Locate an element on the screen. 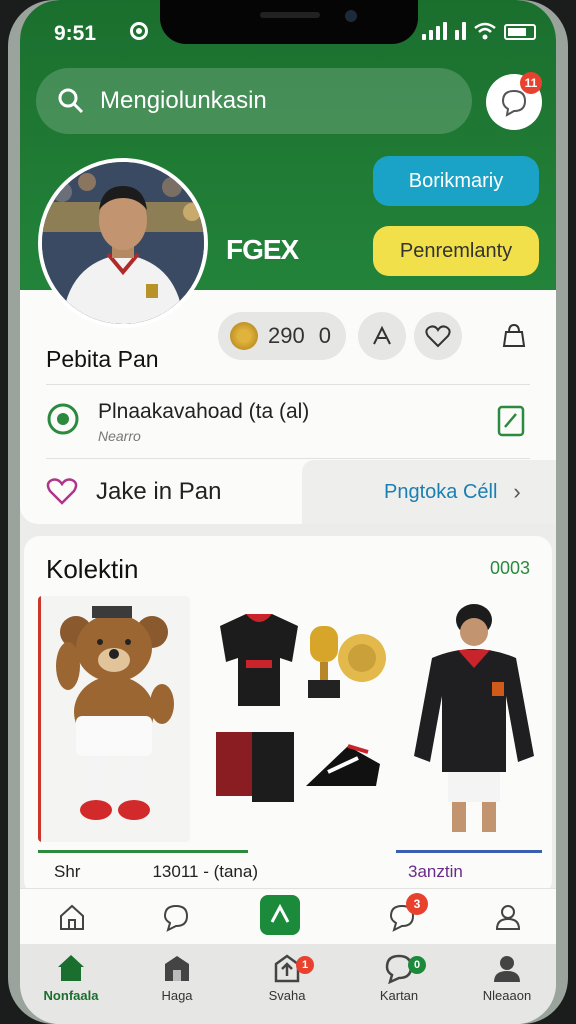 Image resolution: width=576 pixels, height=1024 pixels. plus-icon is located at coordinates (280, 913).